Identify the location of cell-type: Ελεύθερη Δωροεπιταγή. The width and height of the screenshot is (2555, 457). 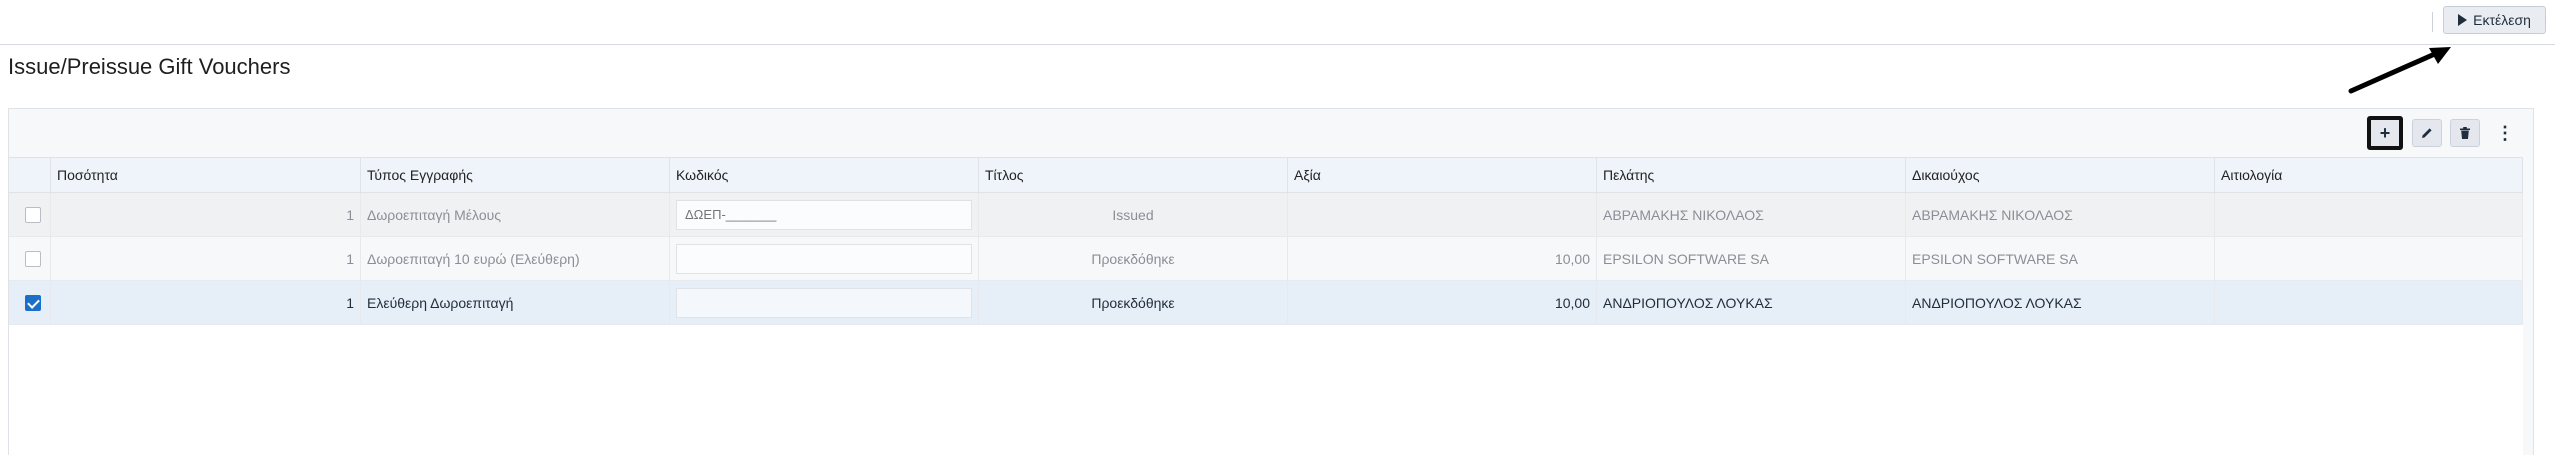
(515, 302).